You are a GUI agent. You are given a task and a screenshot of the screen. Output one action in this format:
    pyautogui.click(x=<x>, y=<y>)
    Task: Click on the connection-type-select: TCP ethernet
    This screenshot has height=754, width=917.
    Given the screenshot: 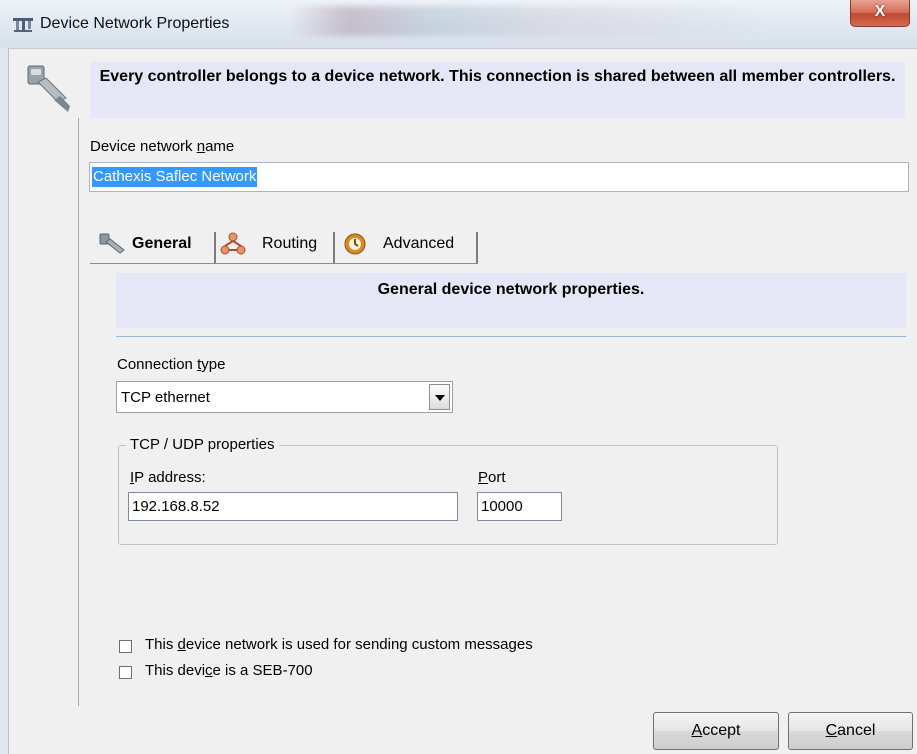 What is the action you would take?
    pyautogui.click(x=284, y=397)
    